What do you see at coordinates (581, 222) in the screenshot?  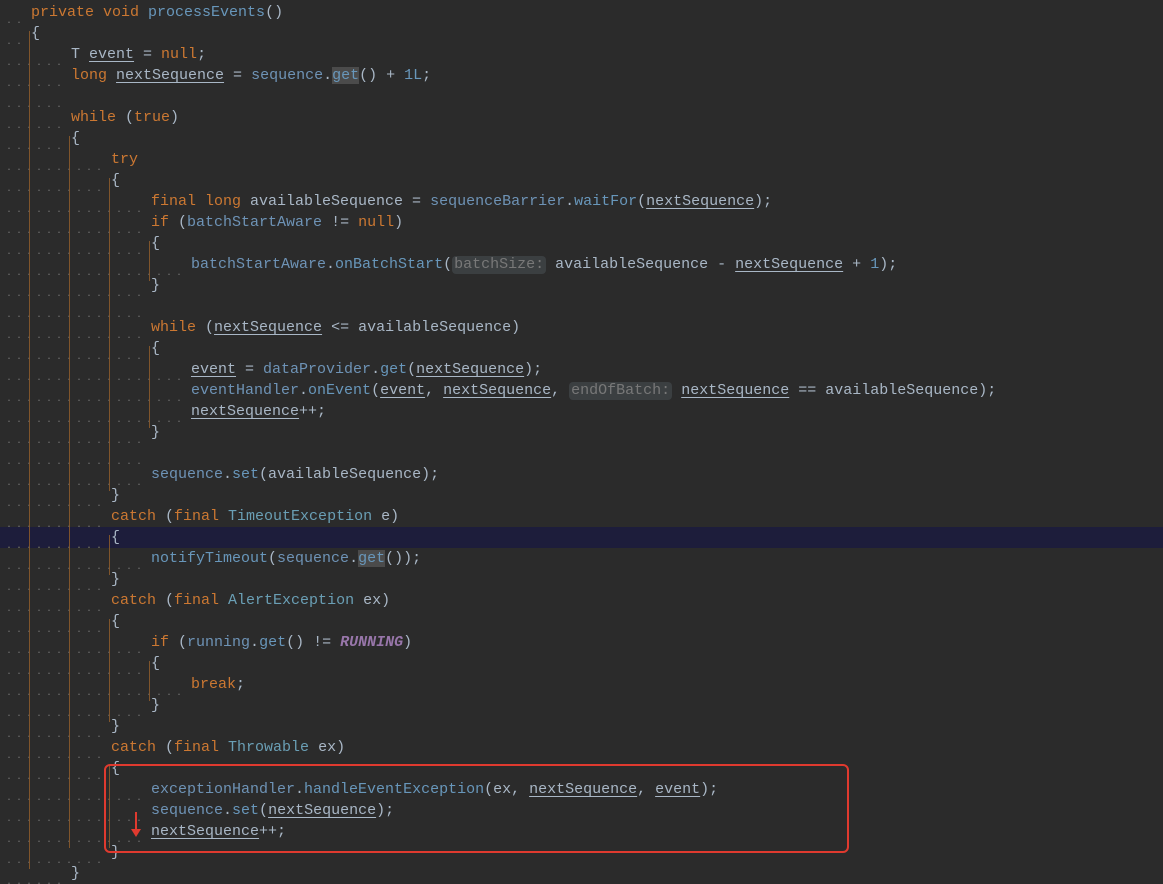 I see `code-line: if (batchStartAware != null)` at bounding box center [581, 222].